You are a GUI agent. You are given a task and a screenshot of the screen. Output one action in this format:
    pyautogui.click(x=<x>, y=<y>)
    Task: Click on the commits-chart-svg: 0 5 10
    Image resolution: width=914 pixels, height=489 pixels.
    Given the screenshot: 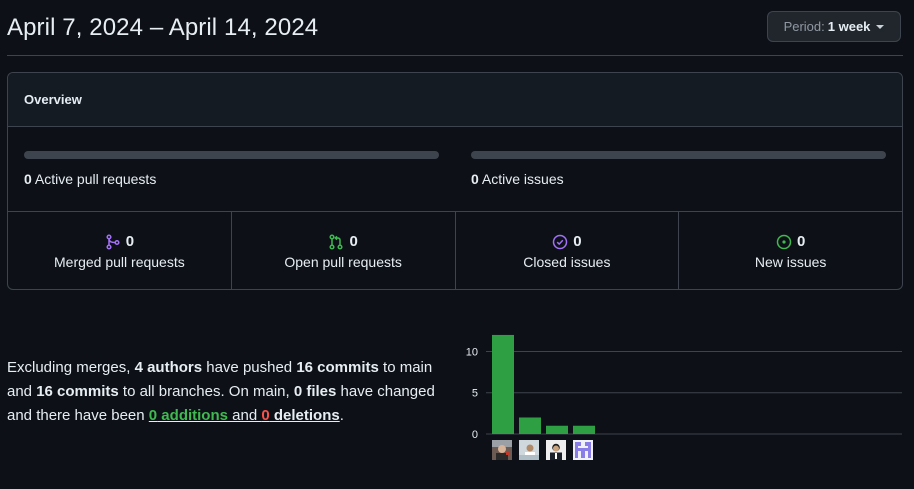 What is the action you would take?
    pyautogui.click(x=684, y=387)
    